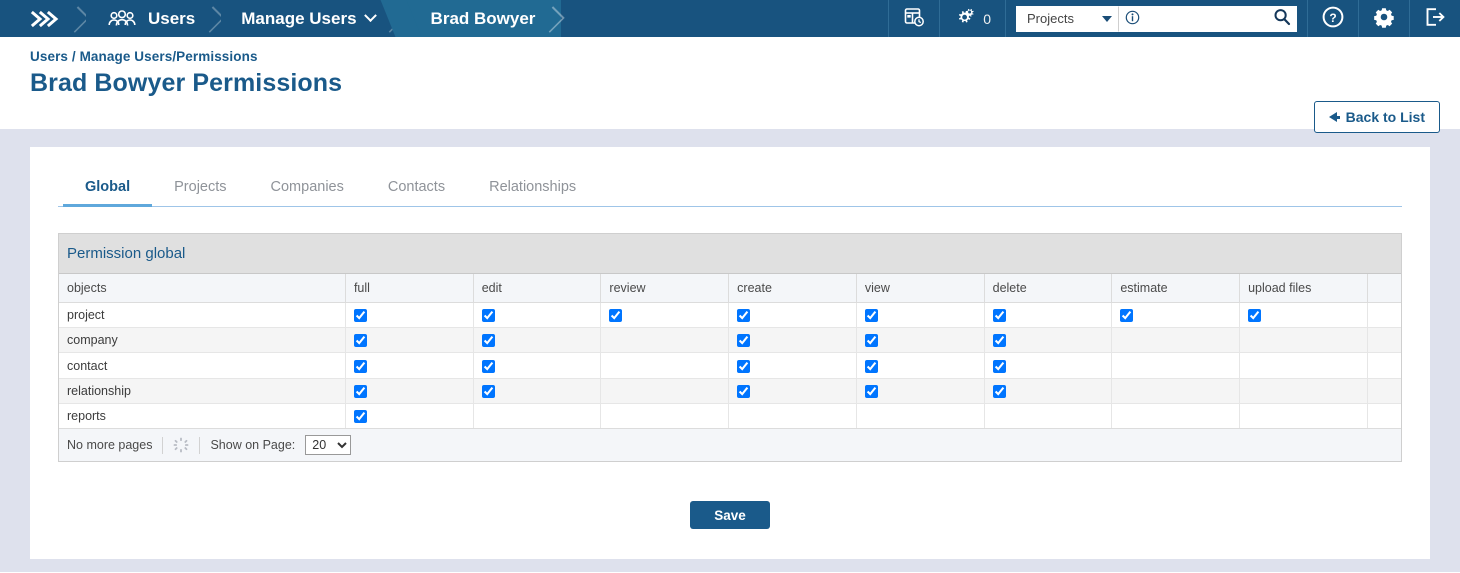  Describe the element at coordinates (163, 445) in the screenshot. I see `divider` at that location.